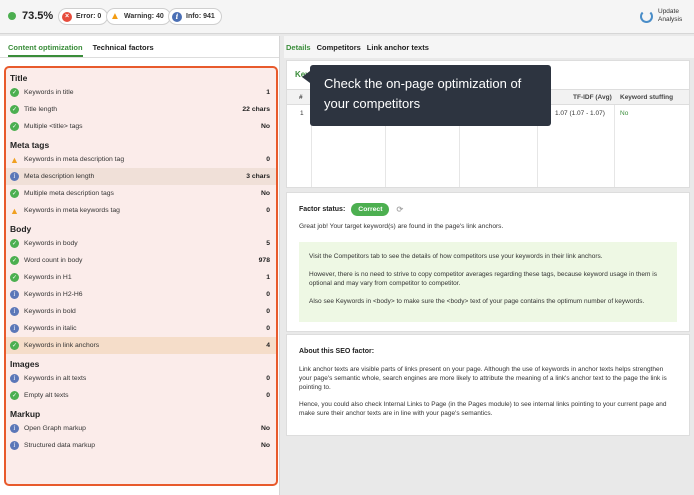  What do you see at coordinates (141, 193) in the screenshot?
I see `factor-row: ✓ Multiple meta description tags No` at bounding box center [141, 193].